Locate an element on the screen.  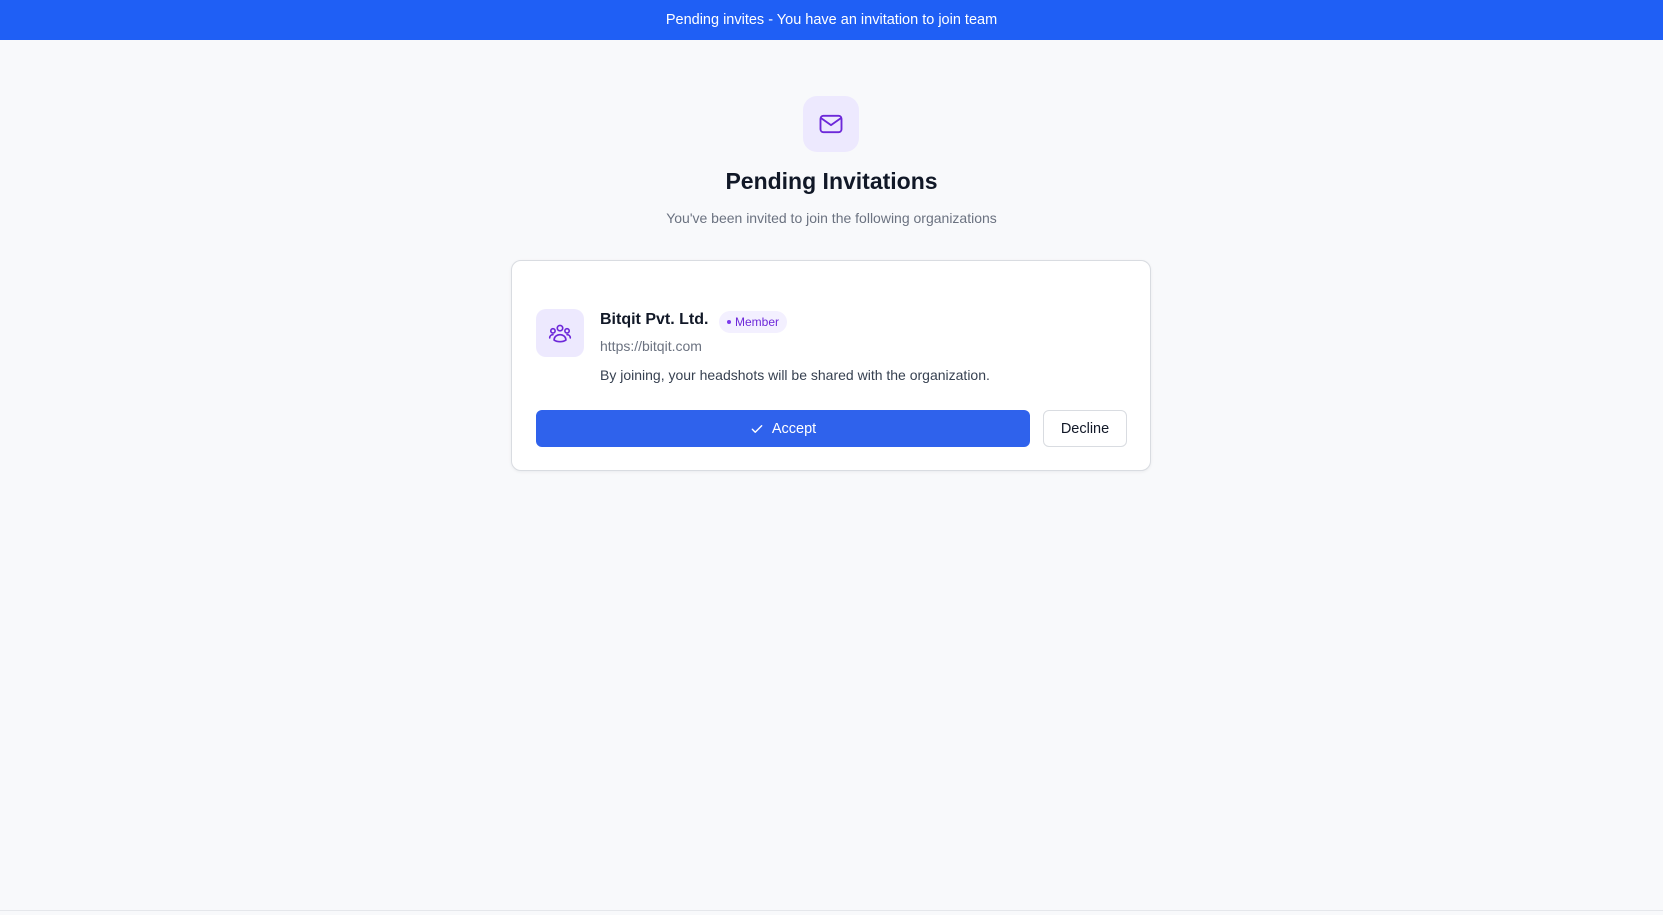
users-icon is located at coordinates (560, 333).